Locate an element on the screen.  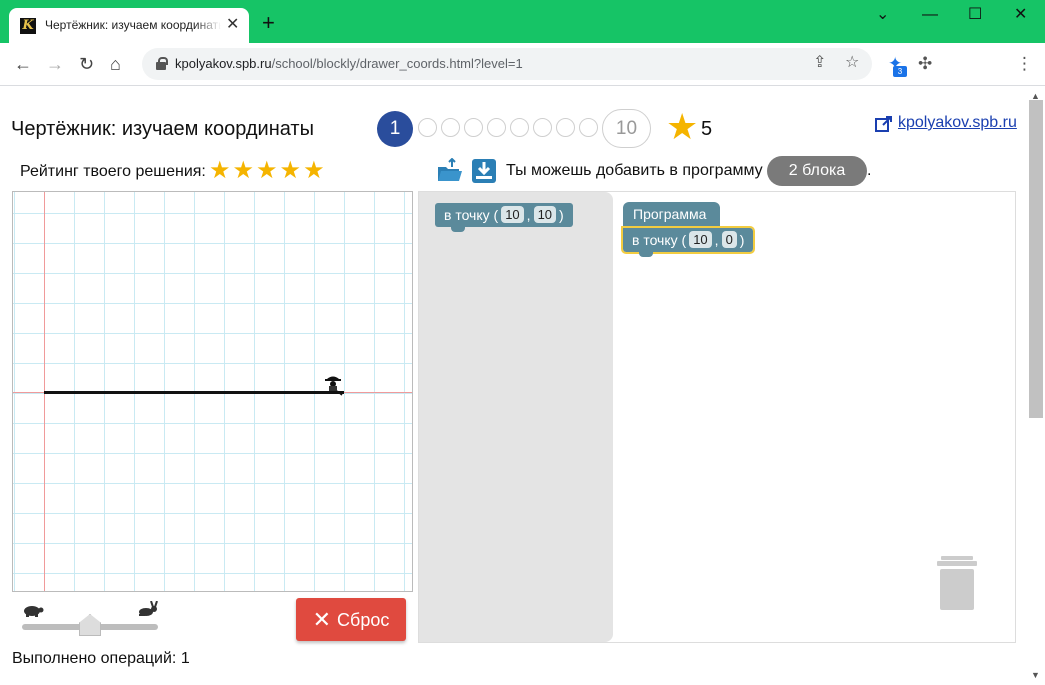
reset-label: Сброс is located at coordinates (363, 620).